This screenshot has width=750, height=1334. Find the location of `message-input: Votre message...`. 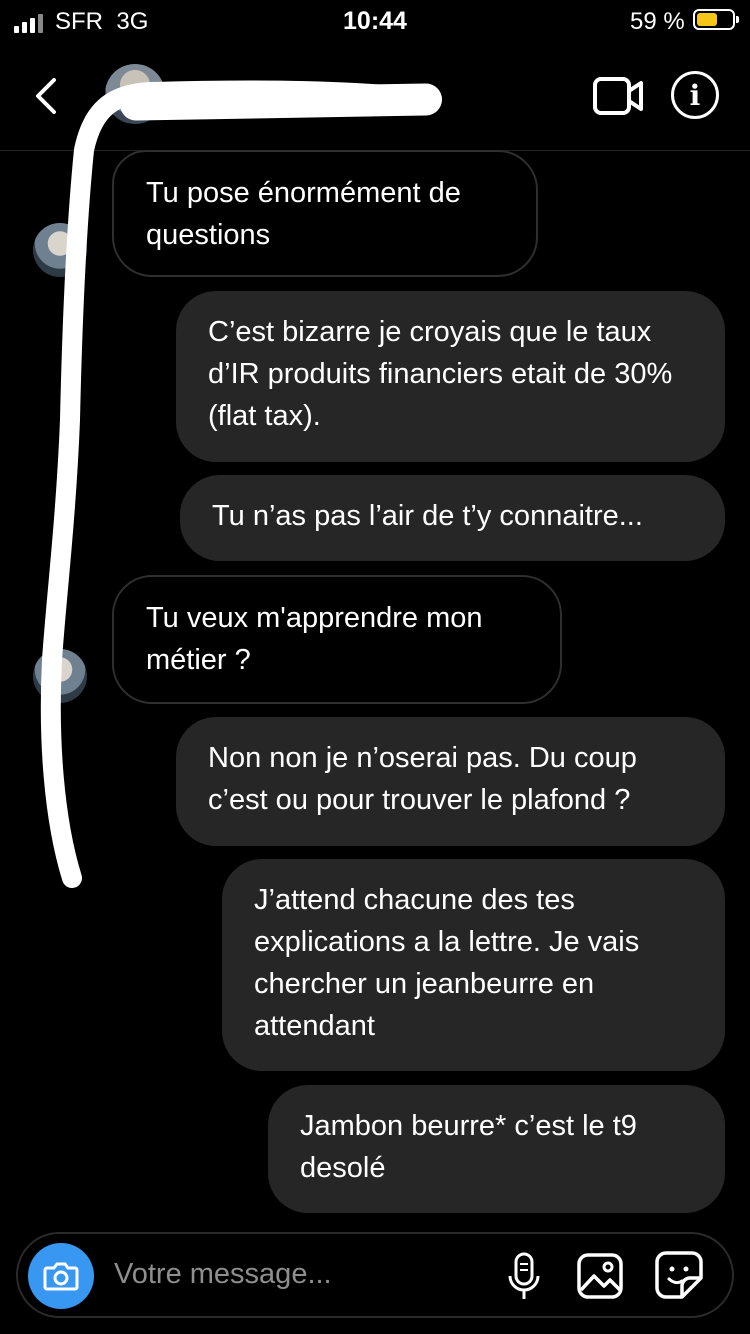

message-input: Votre message... is located at coordinates (223, 1274).